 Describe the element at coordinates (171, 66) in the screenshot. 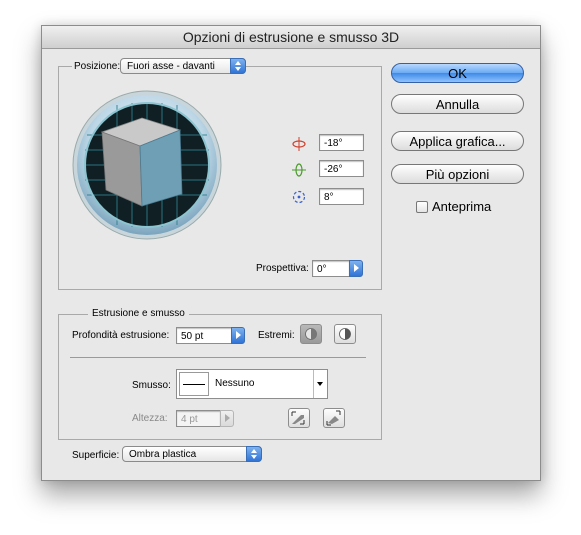

I see `position-popup-value: Fuori asse - davanti` at that location.